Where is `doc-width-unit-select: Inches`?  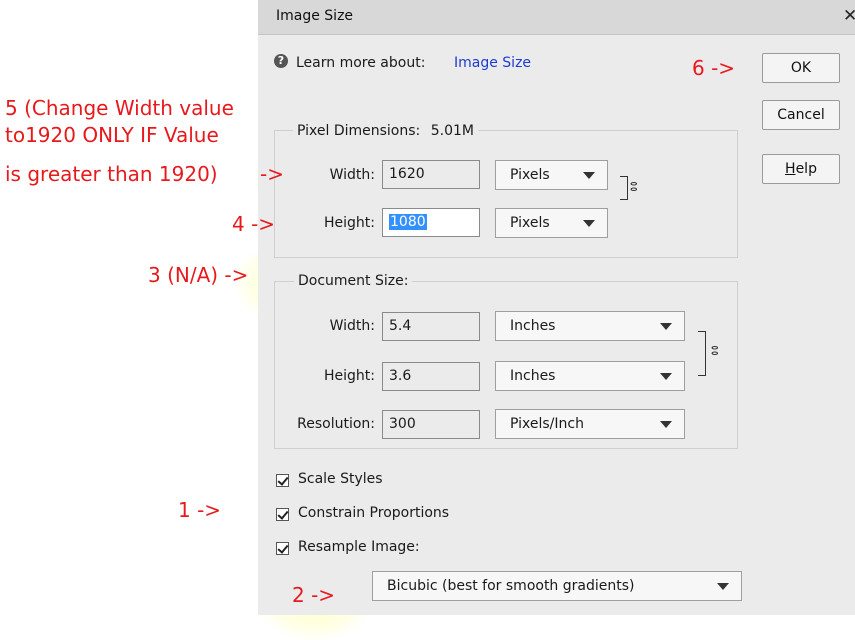 doc-width-unit-select: Inches is located at coordinates (590, 326).